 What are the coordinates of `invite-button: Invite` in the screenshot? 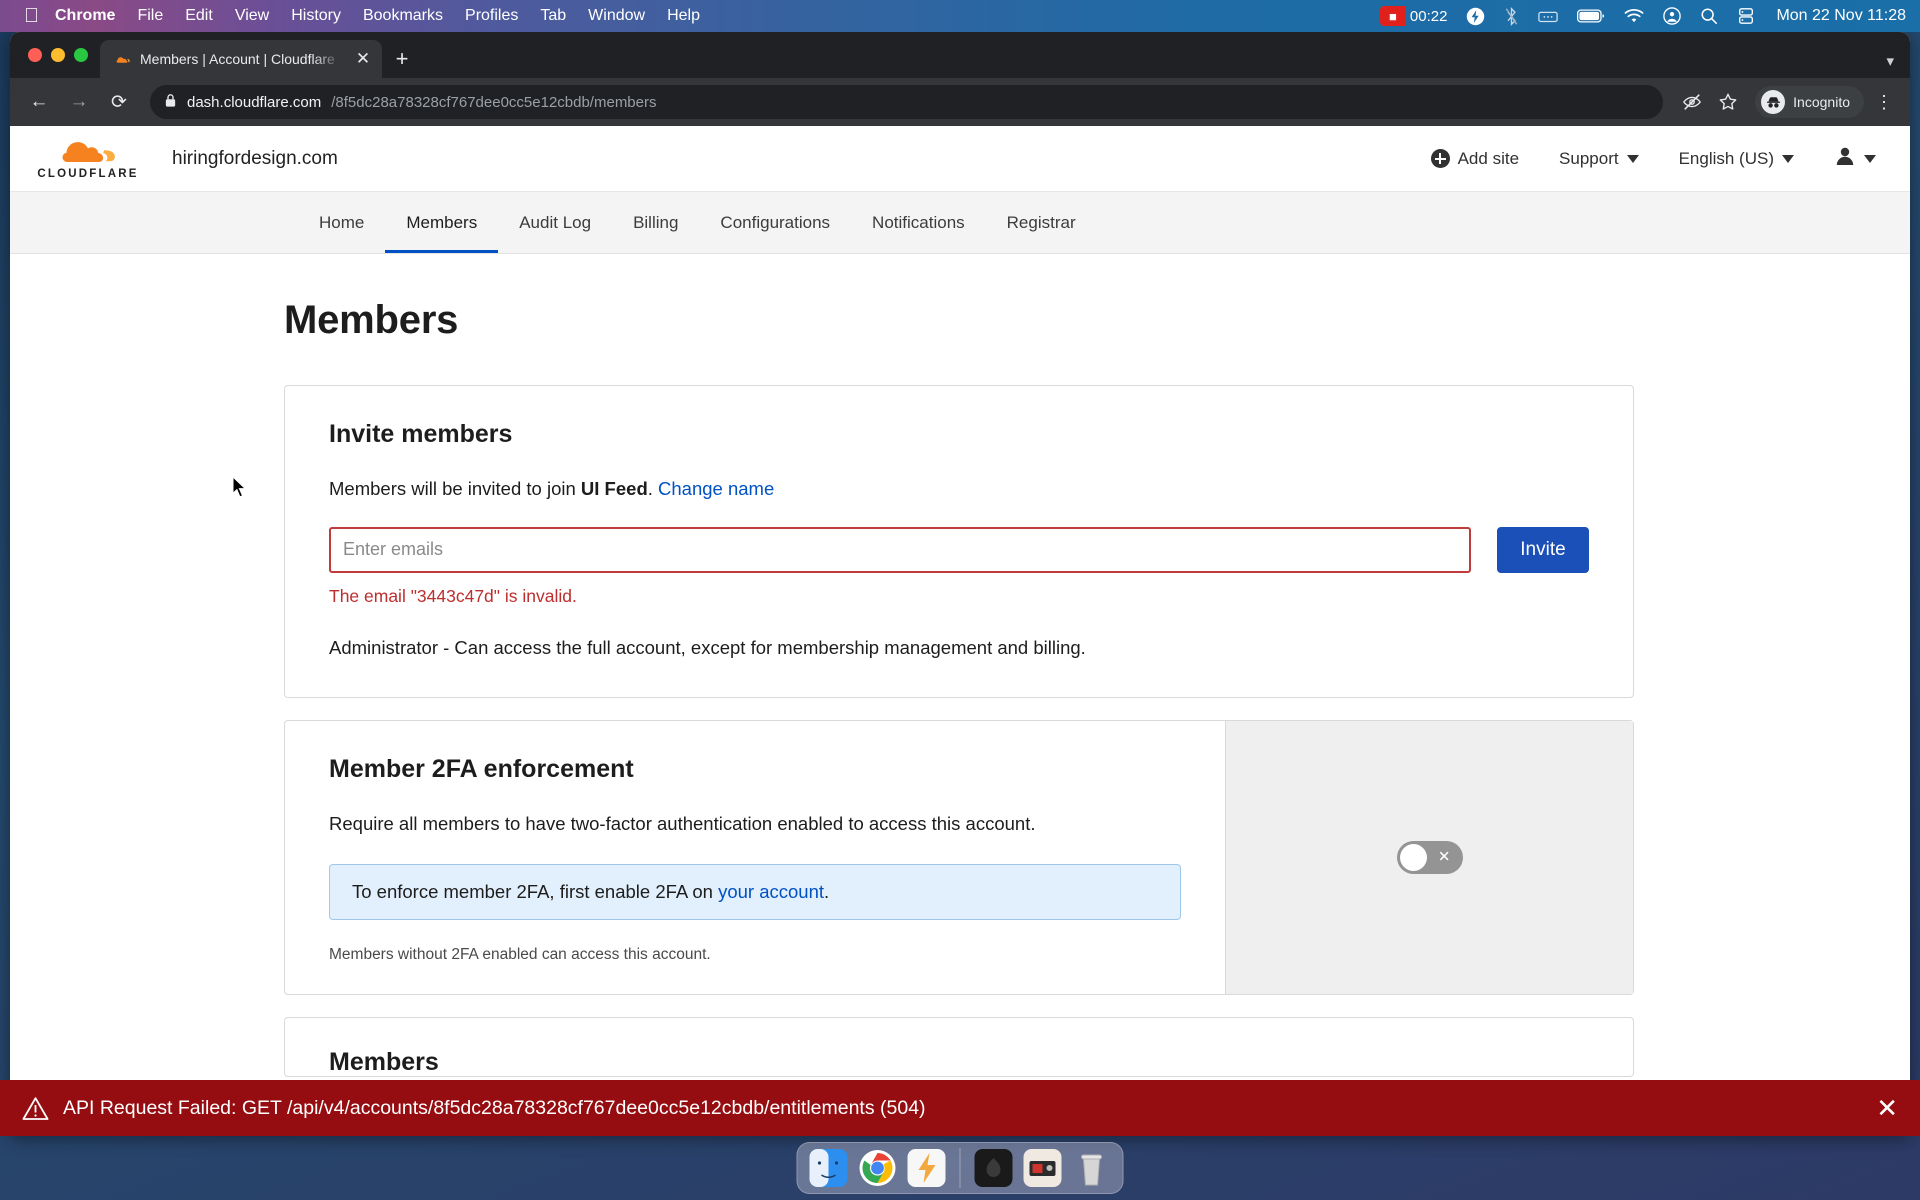 It's located at (1543, 549).